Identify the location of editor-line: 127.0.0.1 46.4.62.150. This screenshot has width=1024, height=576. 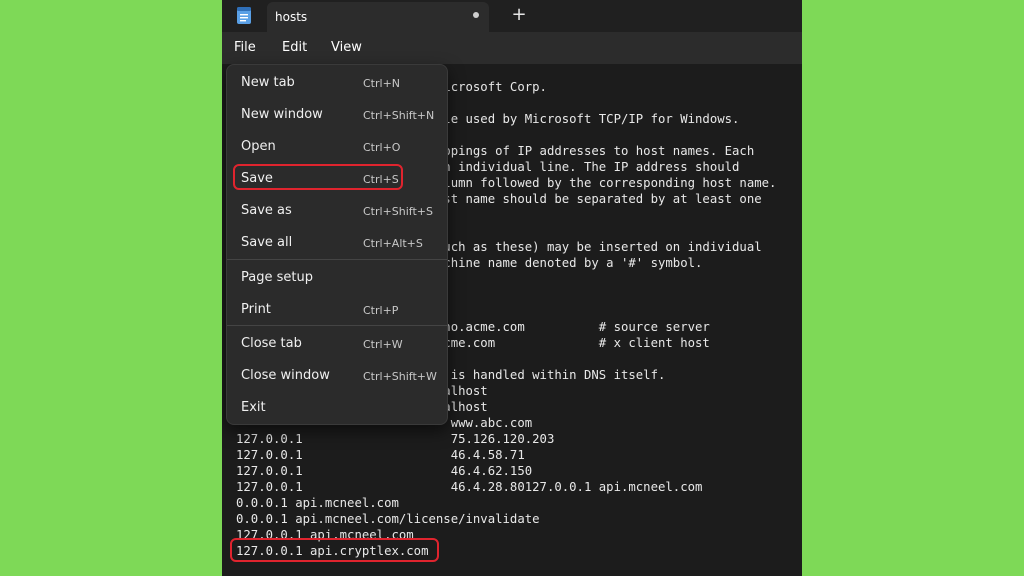
(384, 471).